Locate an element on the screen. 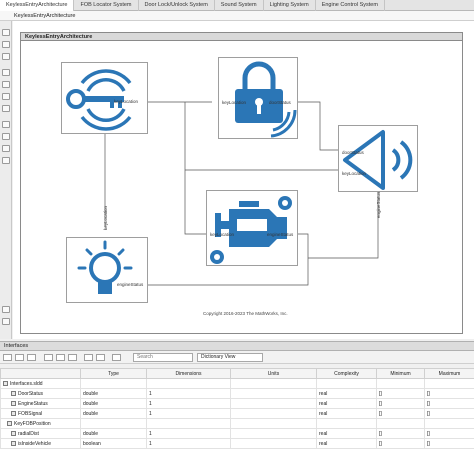  view-select: Dictionary View is located at coordinates (230, 357).